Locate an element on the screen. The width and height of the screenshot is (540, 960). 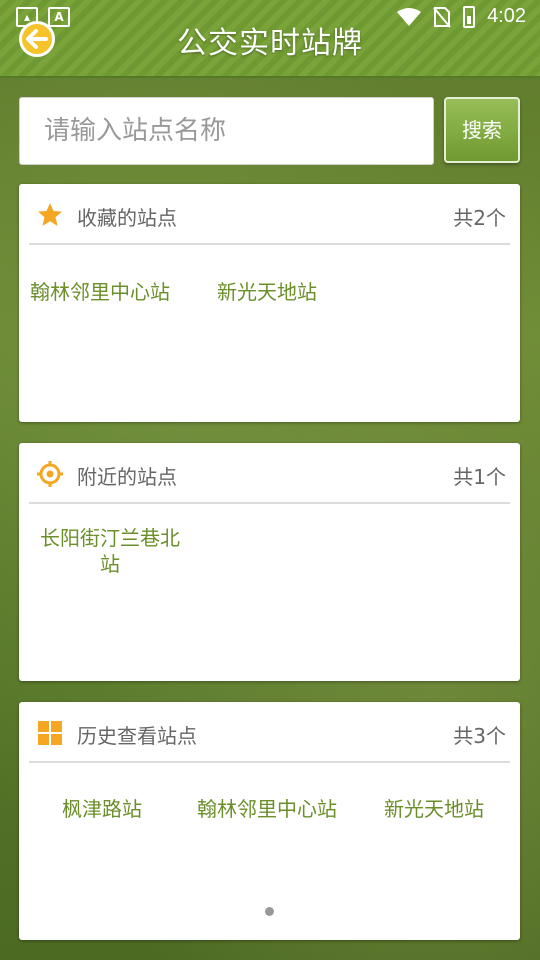
nearby-header: 附近的站点 共1个 is located at coordinates (269, 473).